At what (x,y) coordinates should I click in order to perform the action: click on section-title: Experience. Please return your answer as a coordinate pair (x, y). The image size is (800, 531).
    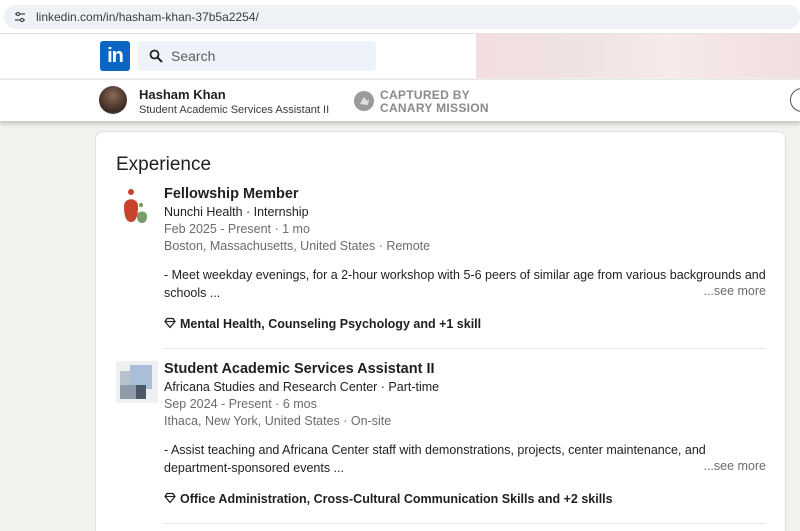
    Looking at the image, I should click on (164, 164).